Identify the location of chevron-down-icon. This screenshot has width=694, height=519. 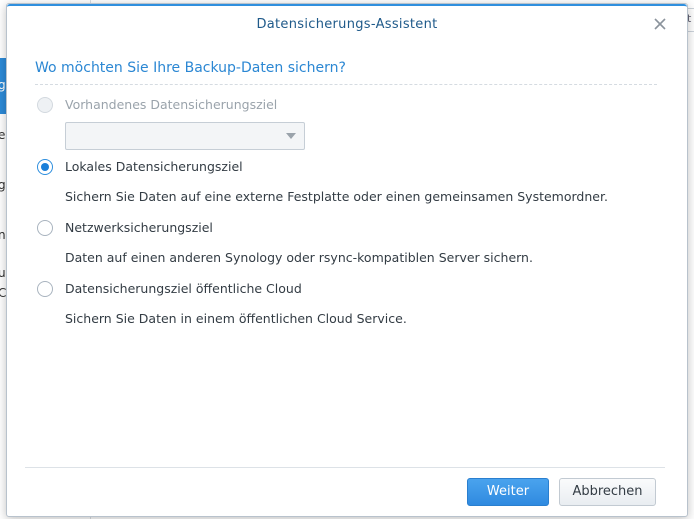
(291, 136).